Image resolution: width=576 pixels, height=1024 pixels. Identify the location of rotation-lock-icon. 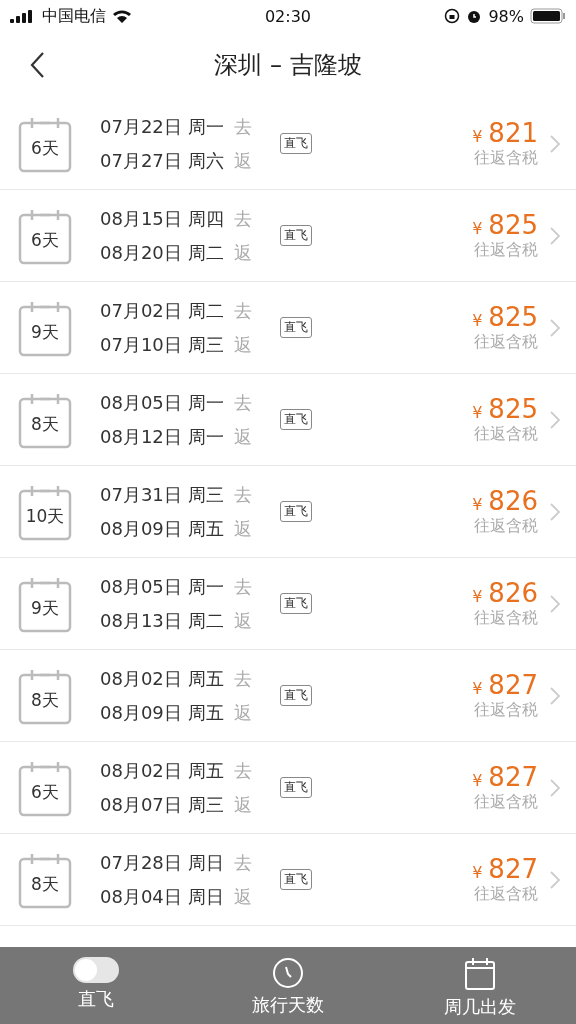
(452, 16).